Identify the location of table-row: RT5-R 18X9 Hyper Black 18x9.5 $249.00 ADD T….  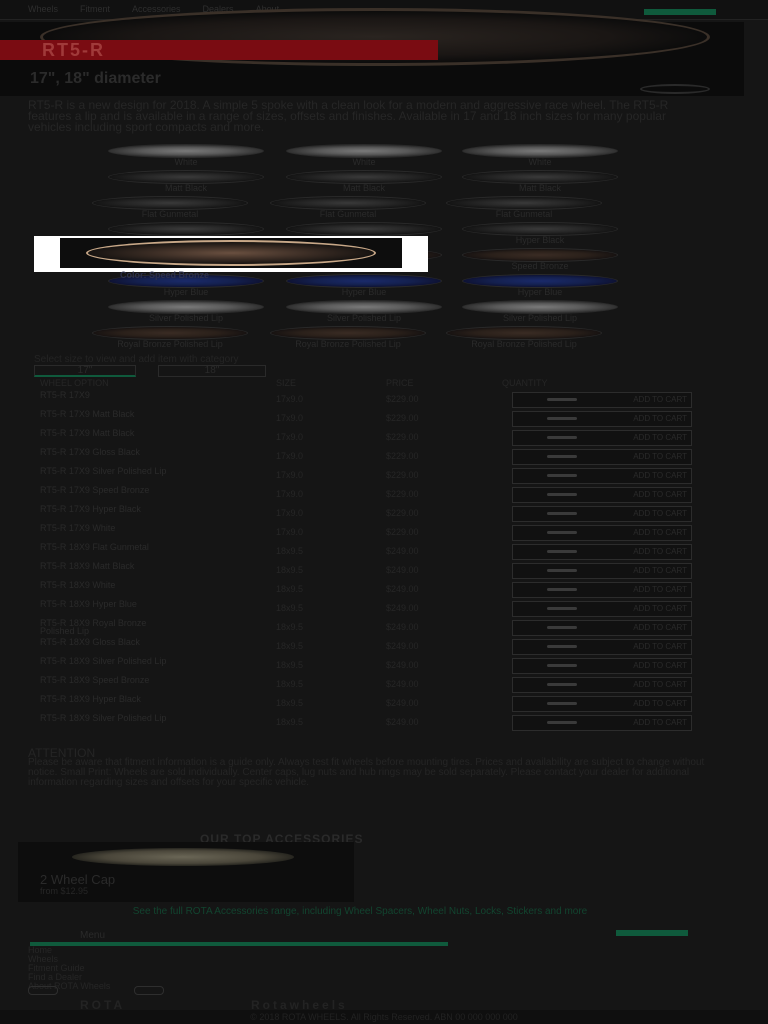
(366, 703).